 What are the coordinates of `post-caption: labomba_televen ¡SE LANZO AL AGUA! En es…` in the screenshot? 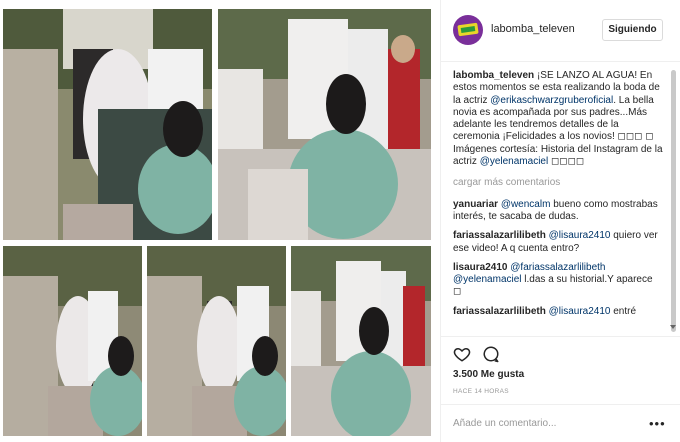 It's located at (558, 119).